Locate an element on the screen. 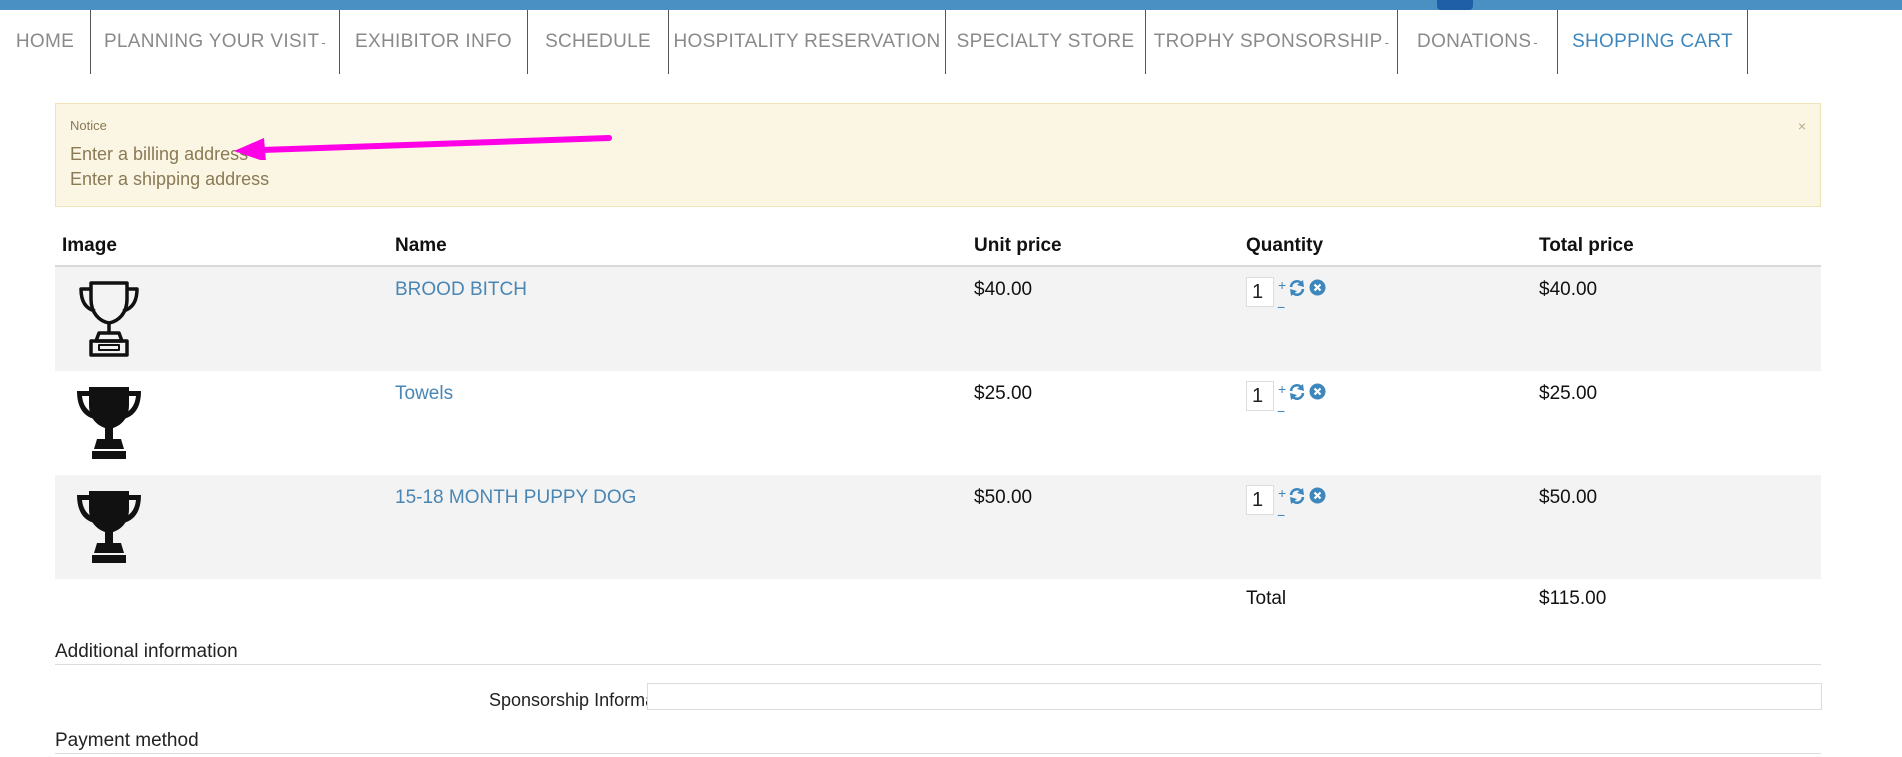 The height and width of the screenshot is (757, 1902). notice-shipping-message: Enter a shipping address is located at coordinates (170, 179).